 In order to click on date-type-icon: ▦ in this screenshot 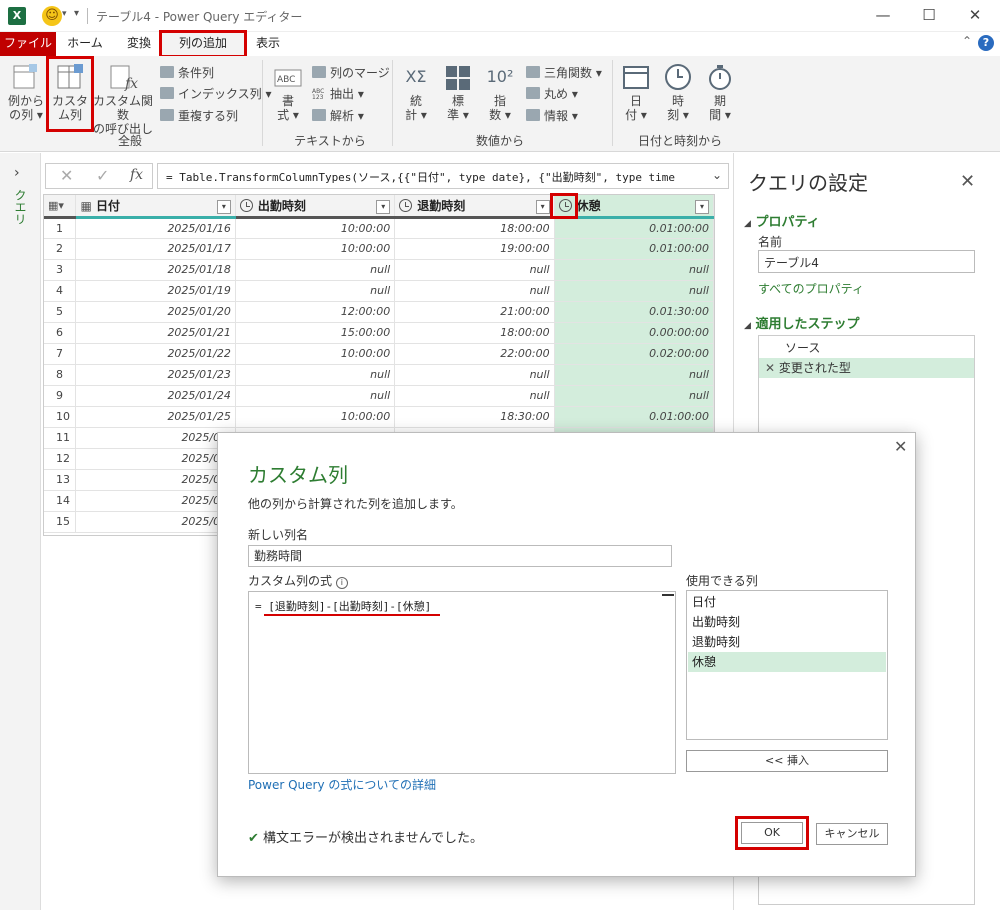, I will do `click(85, 206)`.